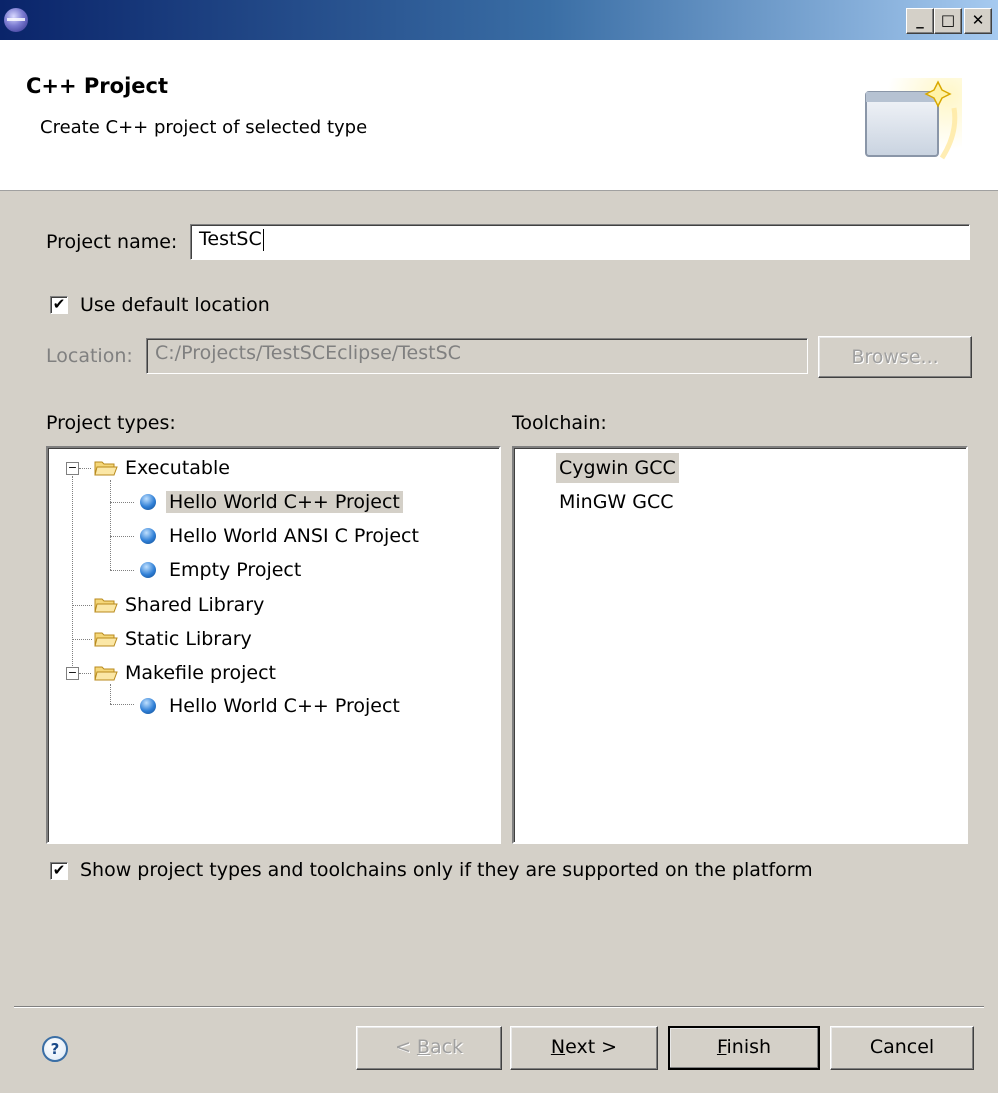 This screenshot has height=1093, width=998. Describe the element at coordinates (616, 502) in the screenshot. I see `toolchain-item-mingw: MinGW GCC` at that location.